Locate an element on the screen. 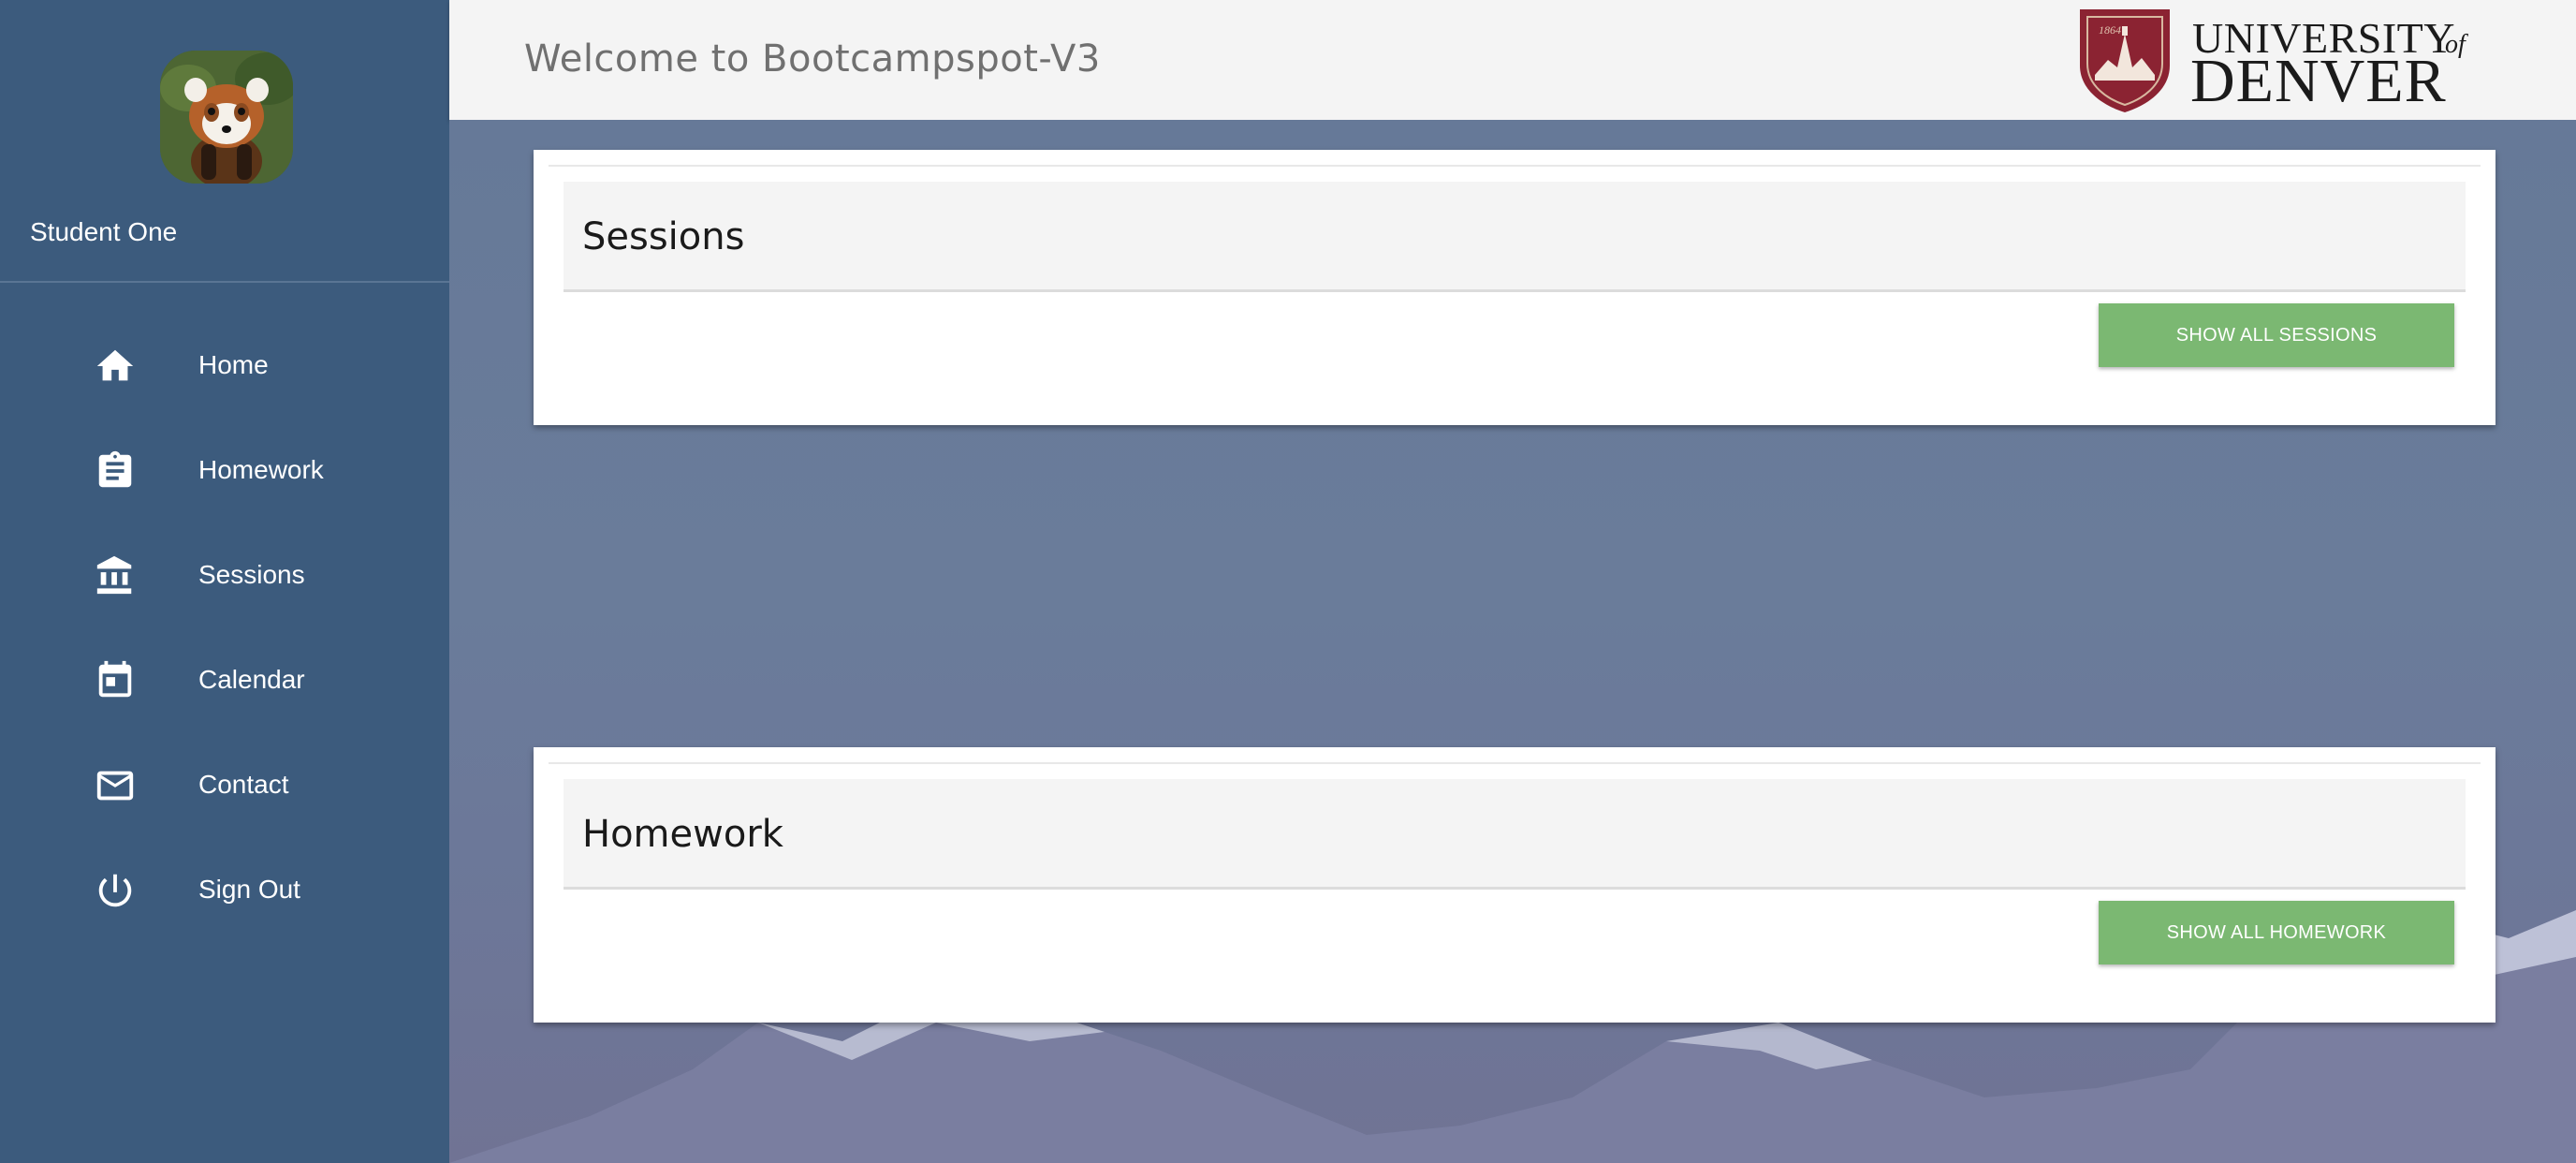  mail-icon is located at coordinates (115, 785).